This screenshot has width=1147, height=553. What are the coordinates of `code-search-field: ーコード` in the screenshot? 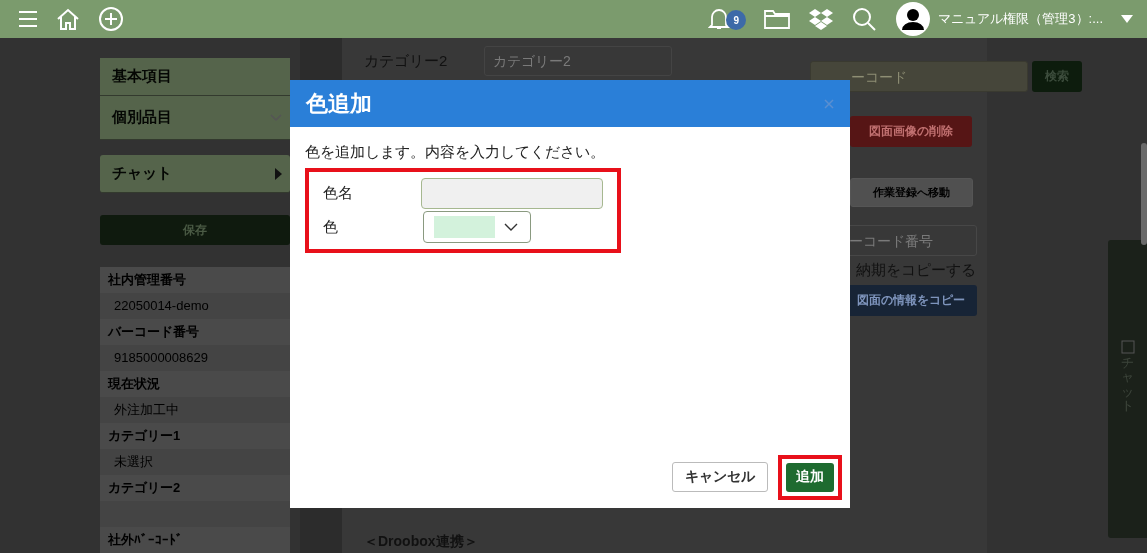 It's located at (919, 76).